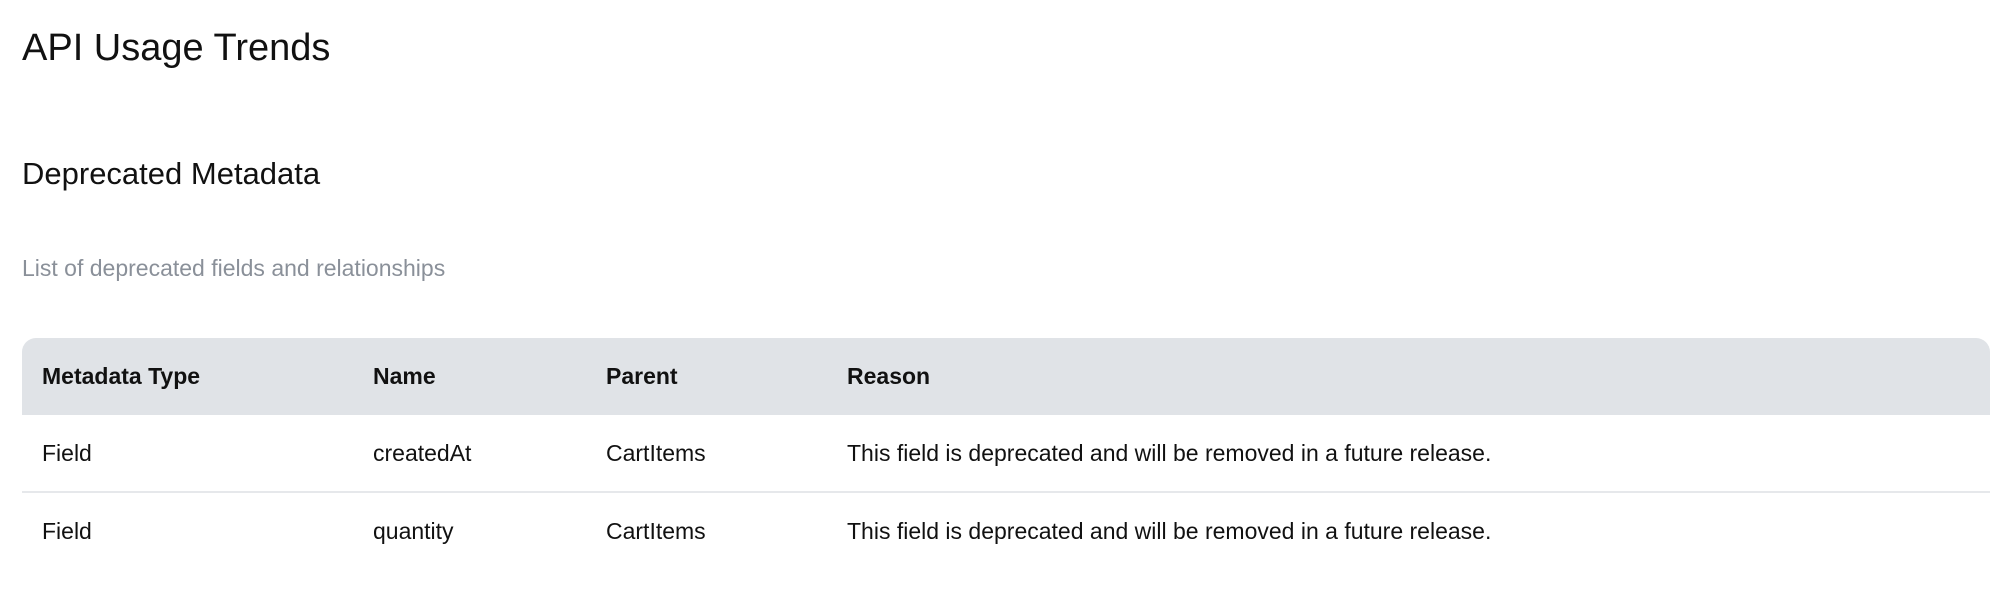 This screenshot has height=594, width=2008. What do you see at coordinates (187, 376) in the screenshot?
I see `column-header-metadata-type: Metadata Type` at bounding box center [187, 376].